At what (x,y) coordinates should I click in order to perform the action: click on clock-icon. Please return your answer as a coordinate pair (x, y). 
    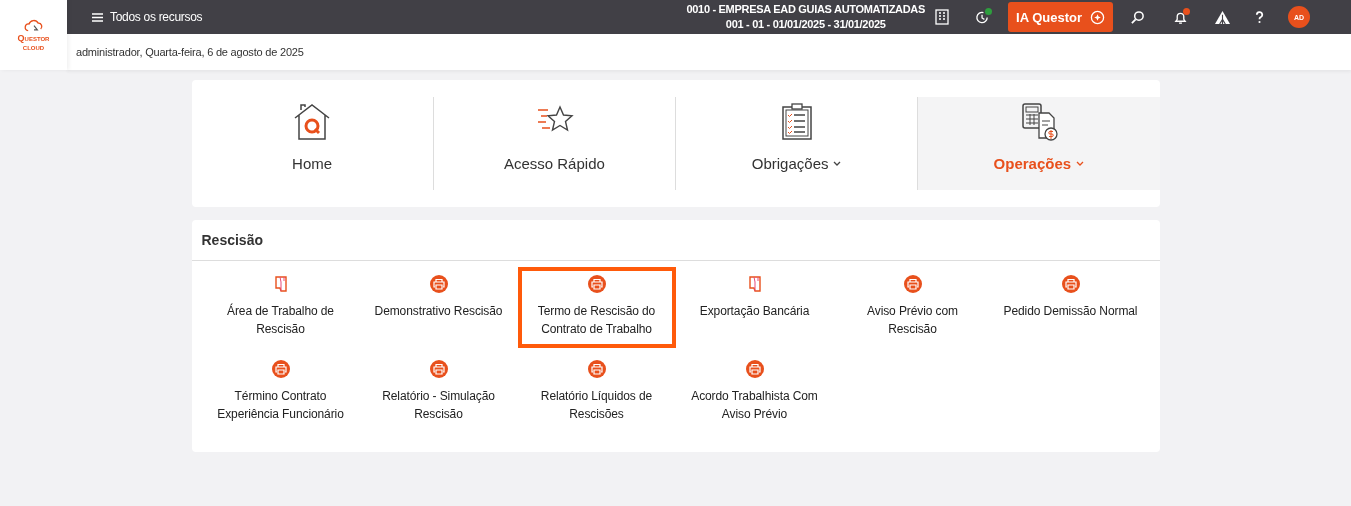
    Looking at the image, I should click on (982, 17).